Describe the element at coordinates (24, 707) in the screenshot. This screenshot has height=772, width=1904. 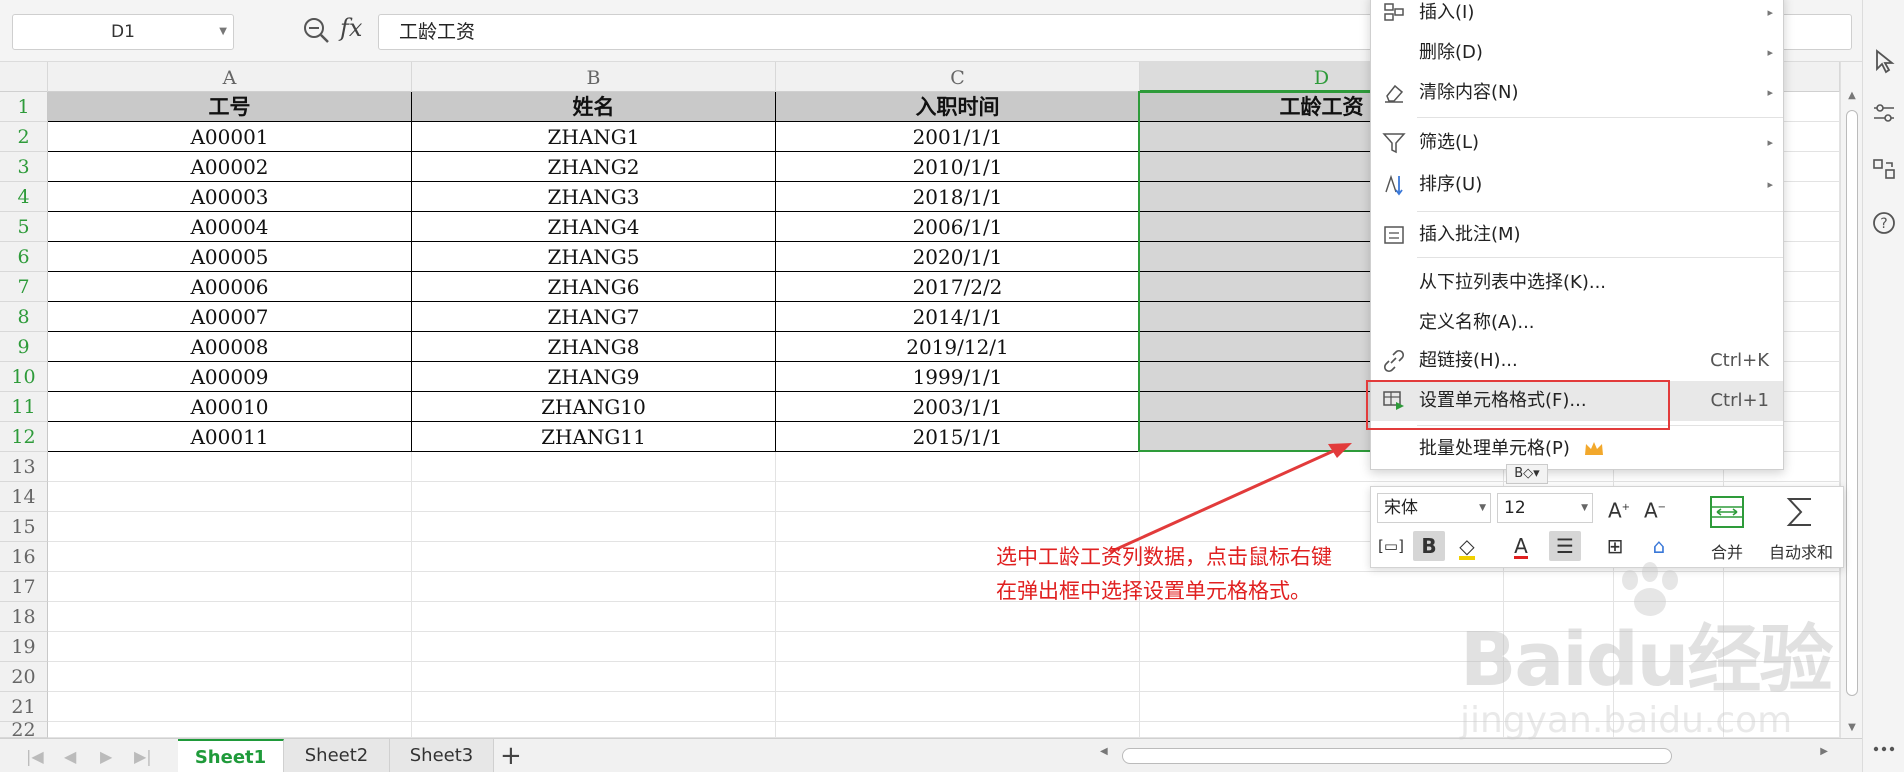
I see `row-header: 21` at that location.